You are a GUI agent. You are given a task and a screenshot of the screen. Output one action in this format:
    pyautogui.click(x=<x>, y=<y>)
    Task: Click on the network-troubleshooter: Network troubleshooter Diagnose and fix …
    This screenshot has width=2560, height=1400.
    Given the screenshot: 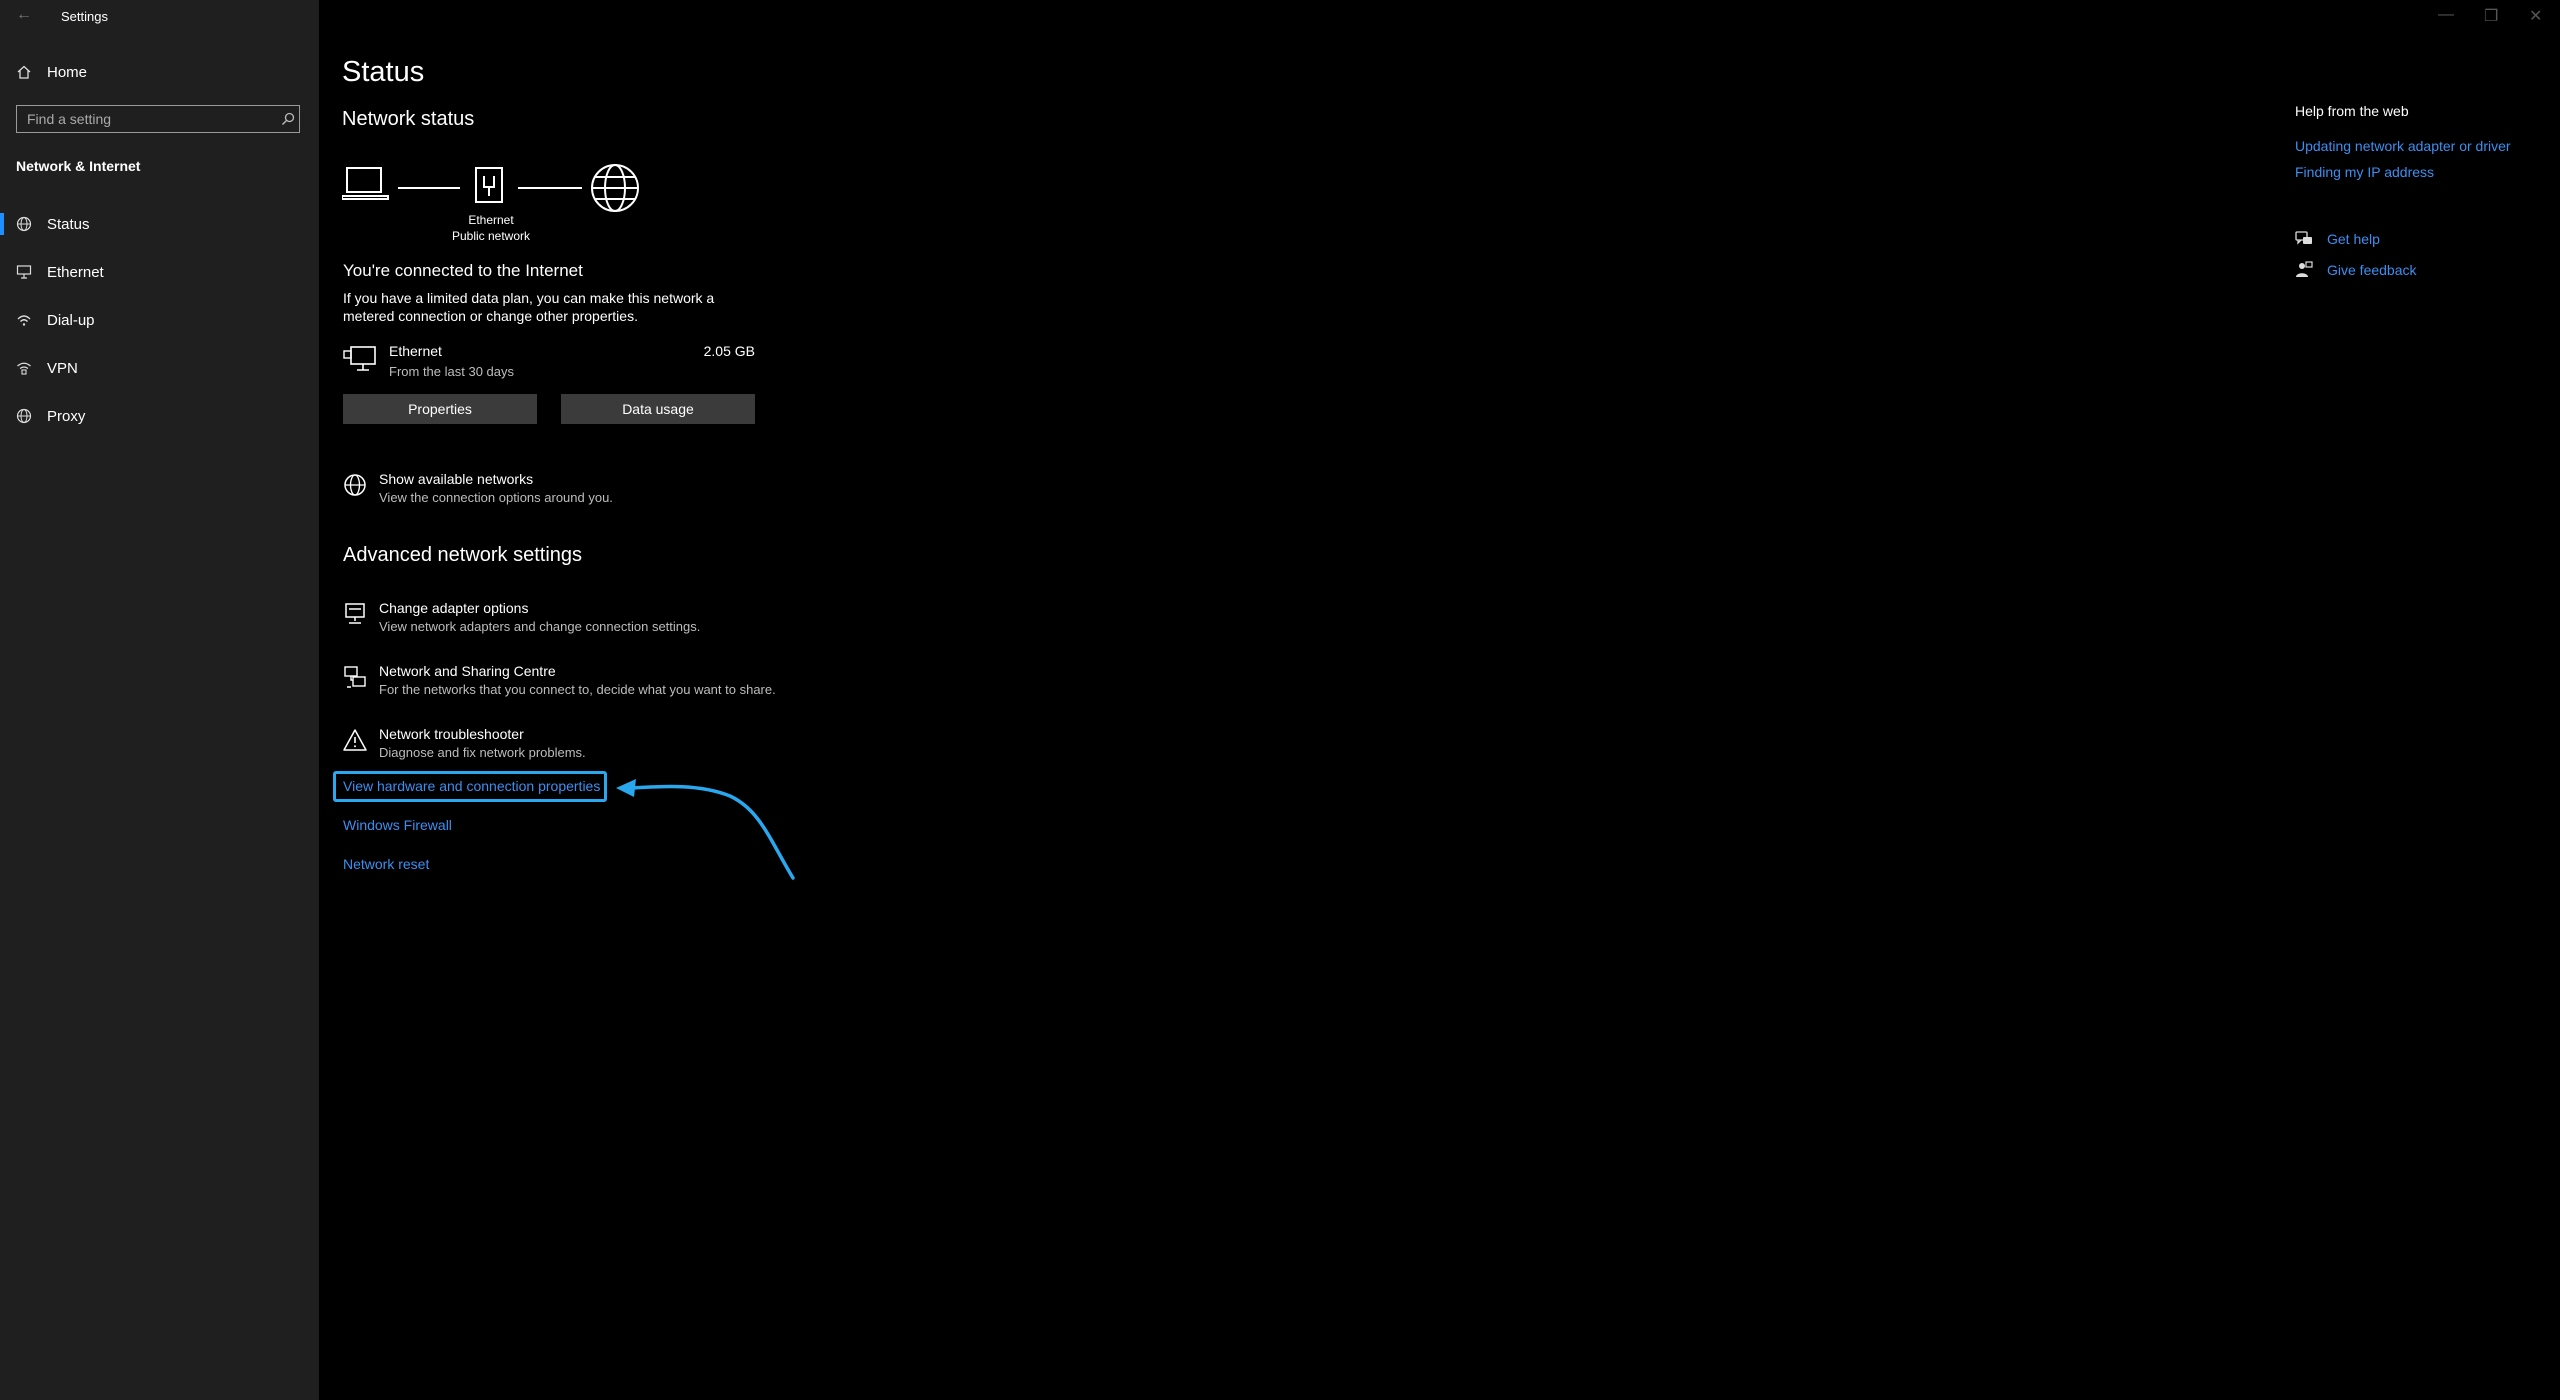 What is the action you would take?
    pyautogui.click(x=593, y=746)
    